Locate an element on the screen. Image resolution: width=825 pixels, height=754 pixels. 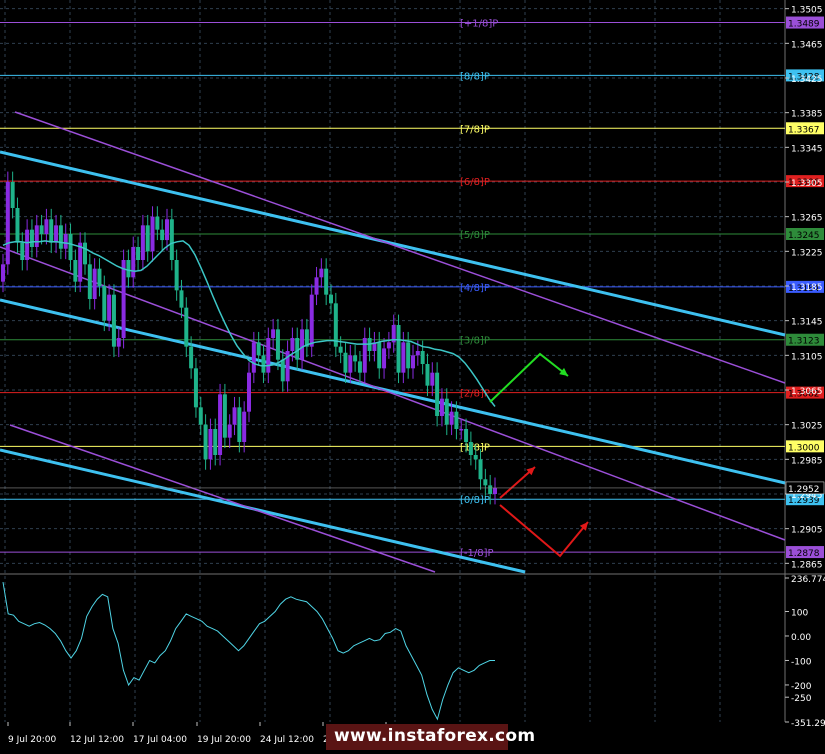
price-tick-label: 1.3505 is located at coordinates (807, 11).